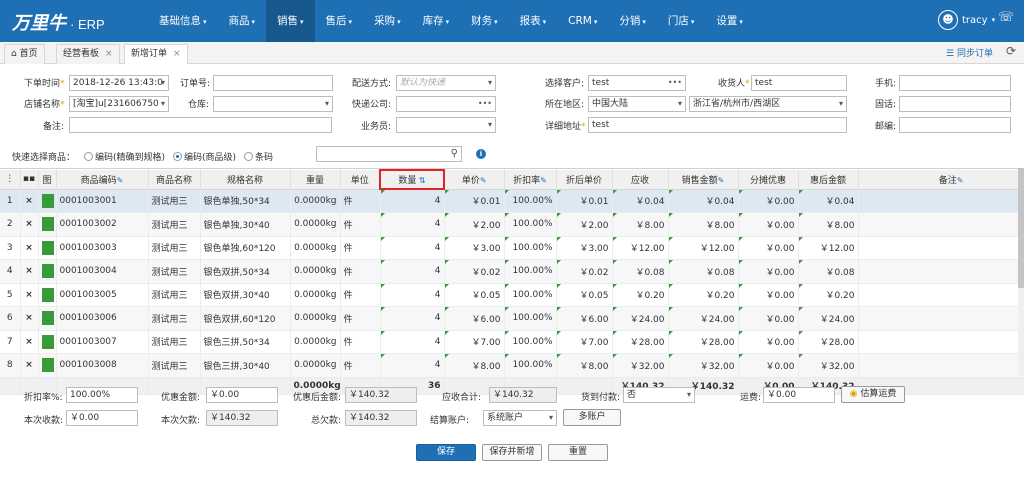  I want to click on warehouse-select: ▾, so click(273, 104).